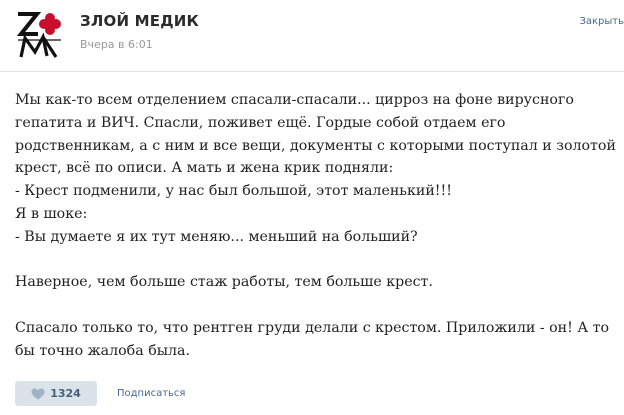 The image size is (624, 415). What do you see at coordinates (151, 393) in the screenshot?
I see `subscribe-link: Подписаться` at bounding box center [151, 393].